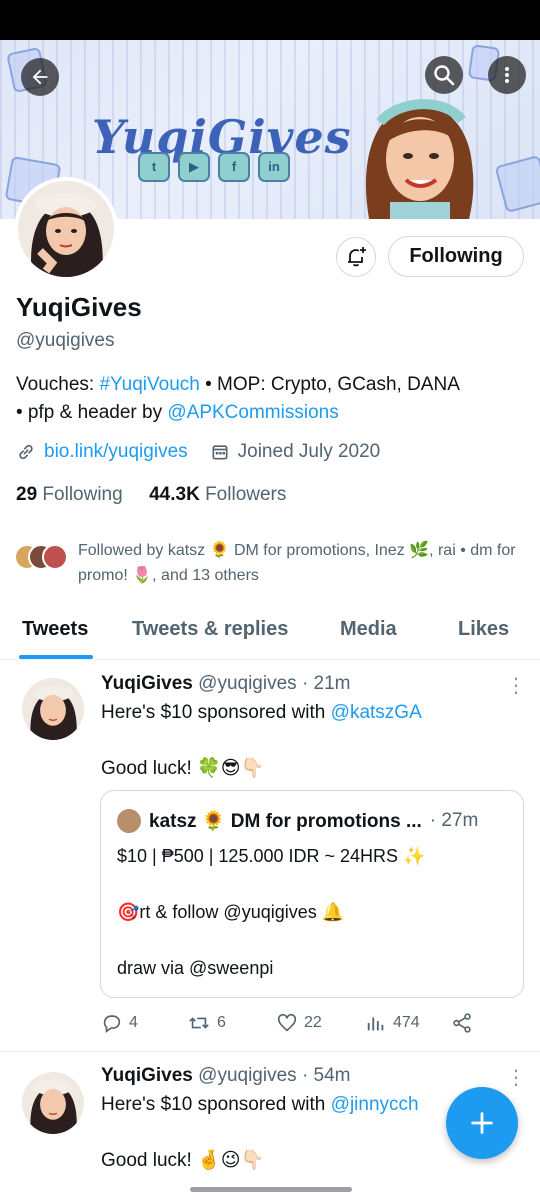 The height and width of the screenshot is (1200, 540). I want to click on link-icon, so click(26, 452).